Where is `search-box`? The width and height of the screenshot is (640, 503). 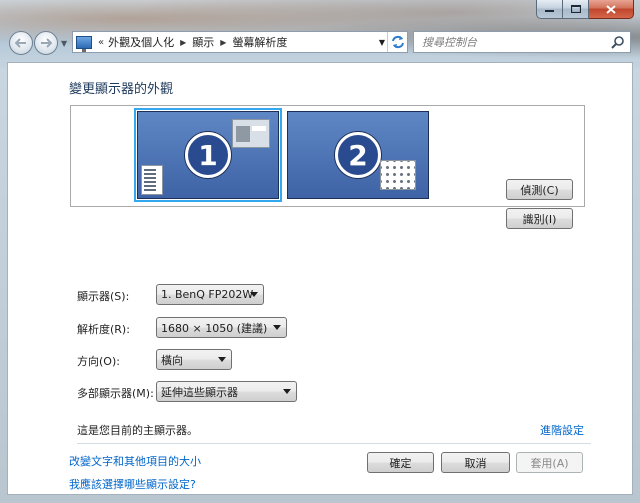
search-box is located at coordinates (522, 42).